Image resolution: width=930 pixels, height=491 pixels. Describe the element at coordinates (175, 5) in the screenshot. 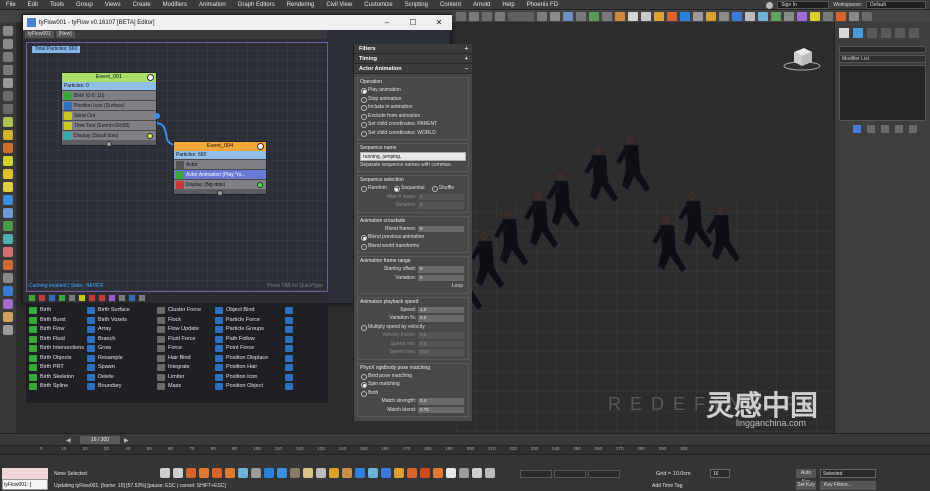

I see `menu-modifiers: Modifiers` at that location.